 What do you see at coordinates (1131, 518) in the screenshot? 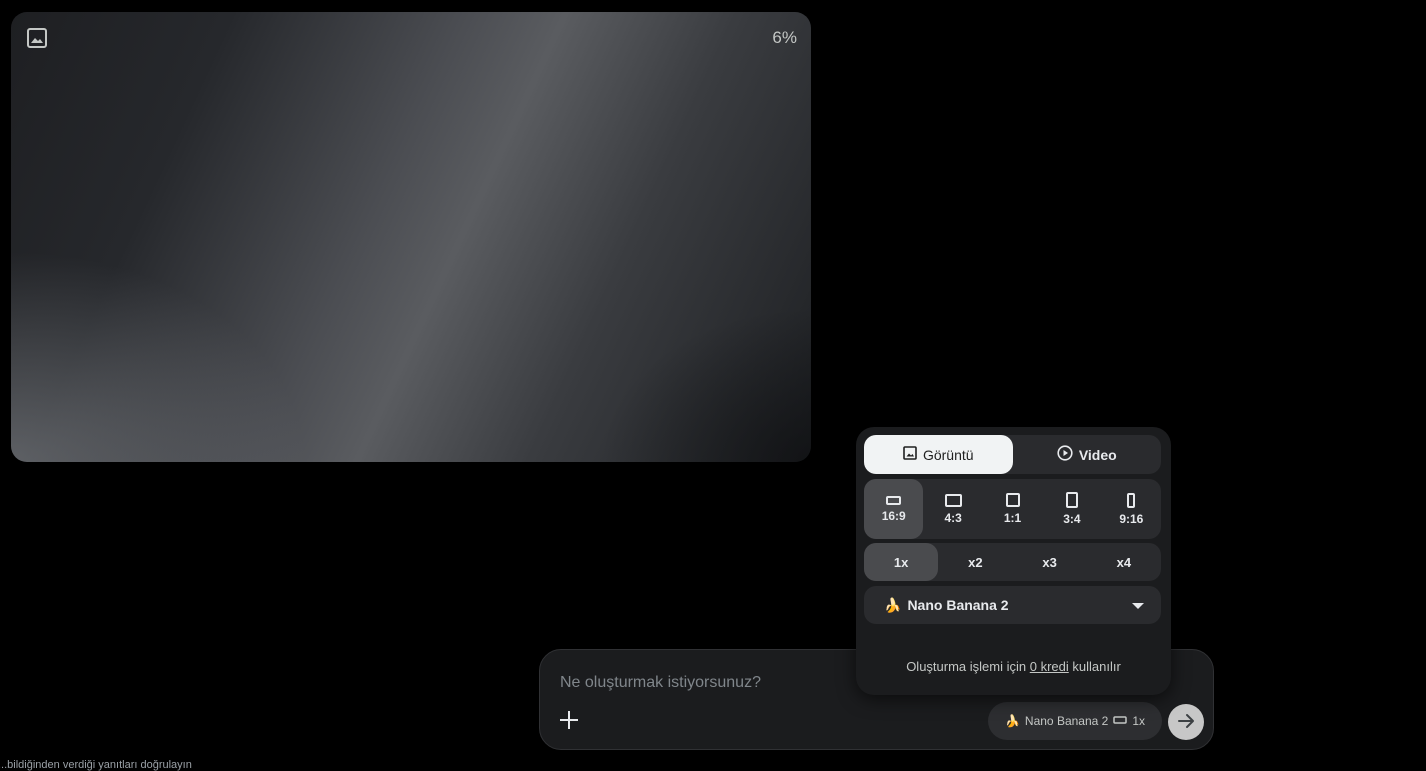
I see `ratio-label: 9:16` at bounding box center [1131, 518].